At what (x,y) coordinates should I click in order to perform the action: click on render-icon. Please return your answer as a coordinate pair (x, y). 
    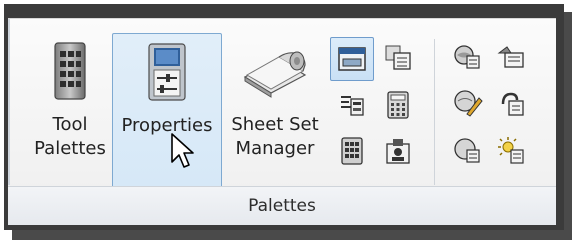
    Looking at the image, I should click on (468, 151).